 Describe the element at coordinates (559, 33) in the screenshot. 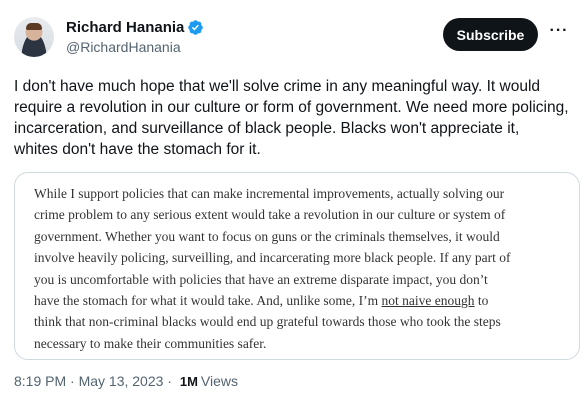

I see `more-options-icon: ···` at that location.